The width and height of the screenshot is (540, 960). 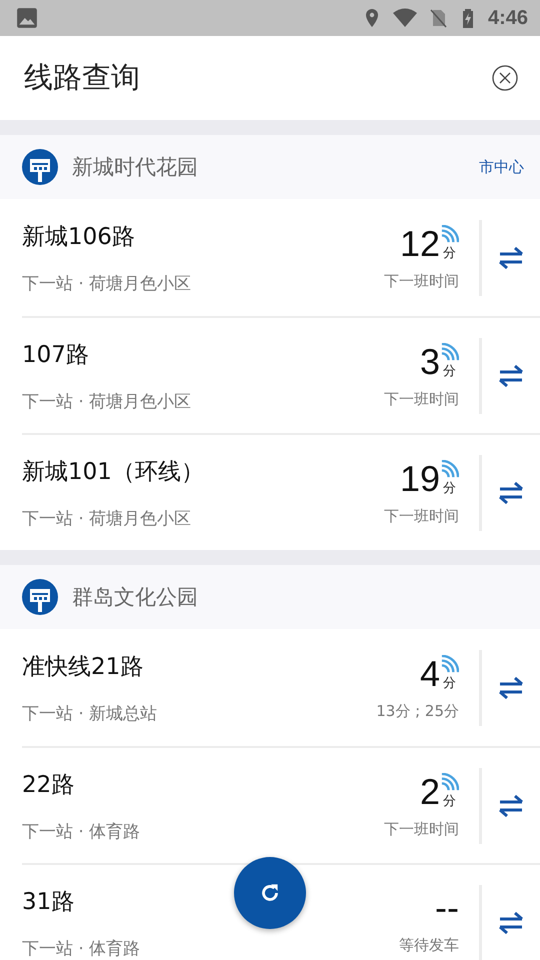 I want to click on schedule-note: 等待发车, so click(x=429, y=945).